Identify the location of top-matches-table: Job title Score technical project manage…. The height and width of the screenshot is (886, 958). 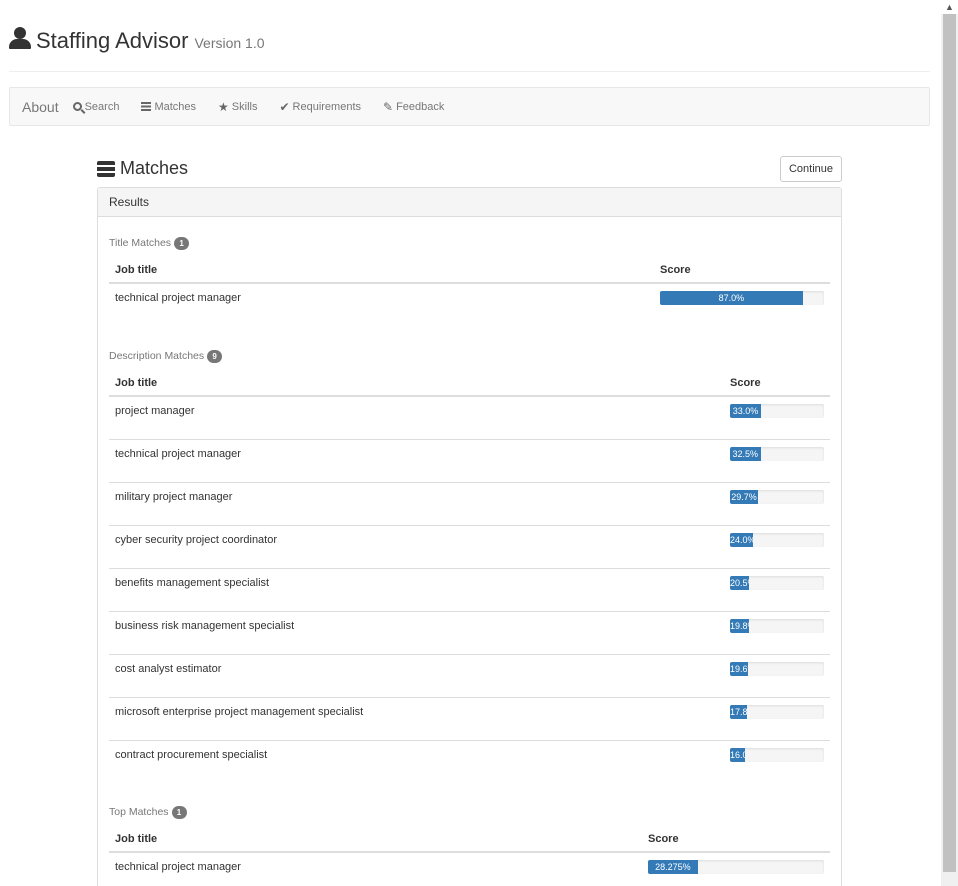
(469, 853).